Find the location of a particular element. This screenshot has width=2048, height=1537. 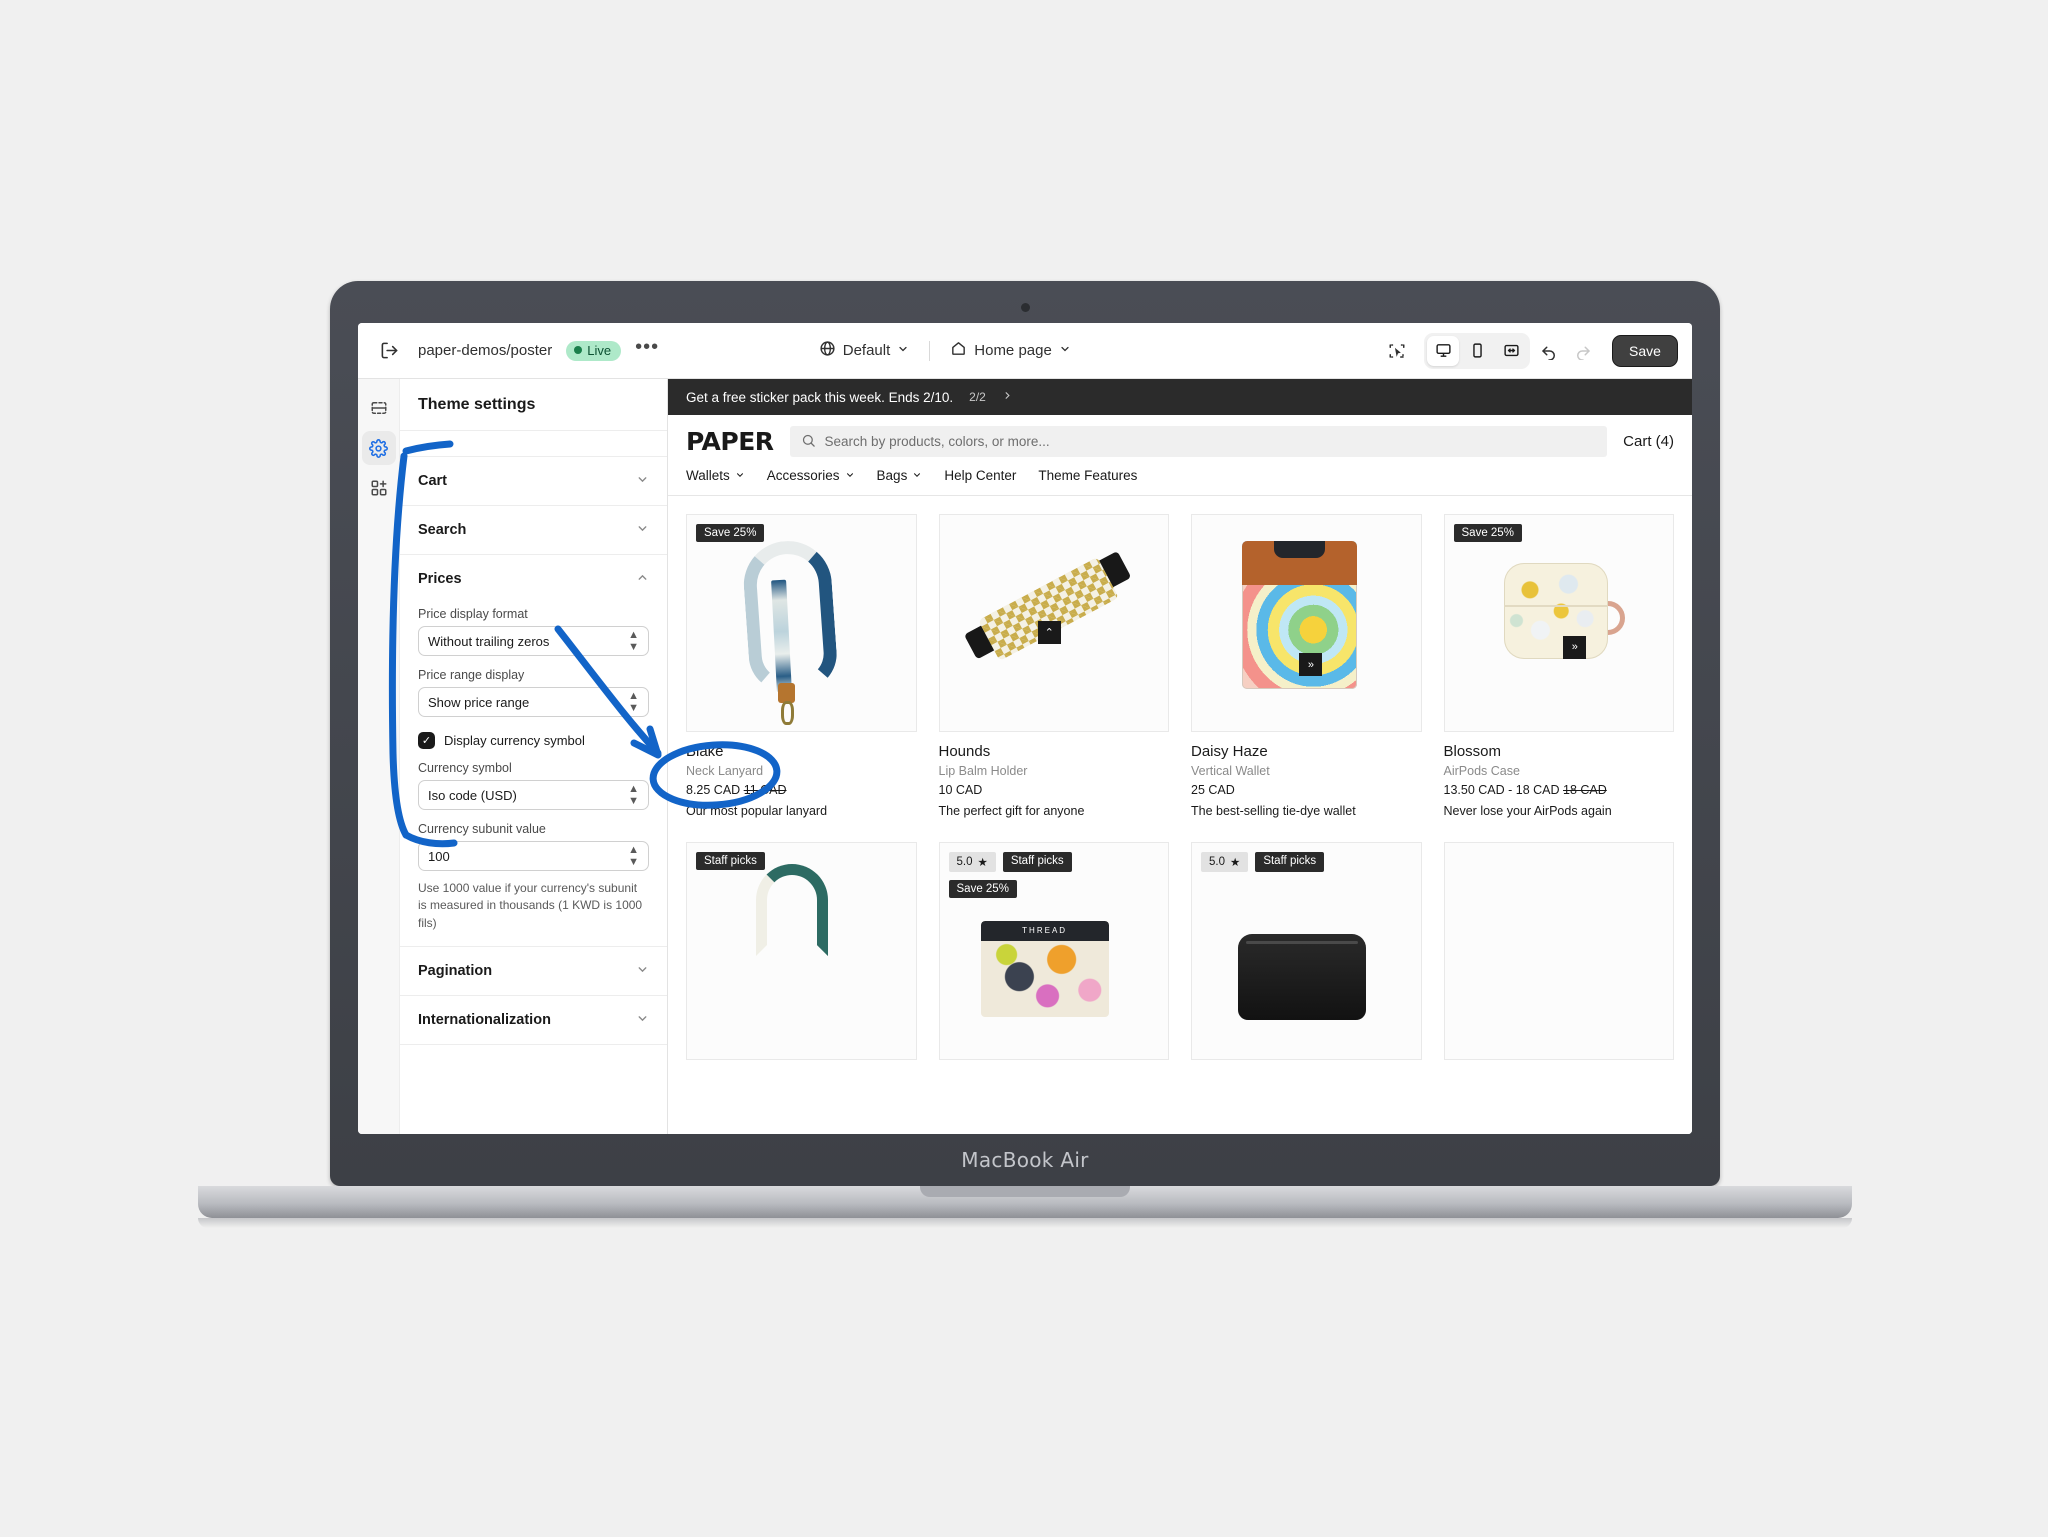

sidebar-item-pagination: Pagination is located at coordinates (533, 972).